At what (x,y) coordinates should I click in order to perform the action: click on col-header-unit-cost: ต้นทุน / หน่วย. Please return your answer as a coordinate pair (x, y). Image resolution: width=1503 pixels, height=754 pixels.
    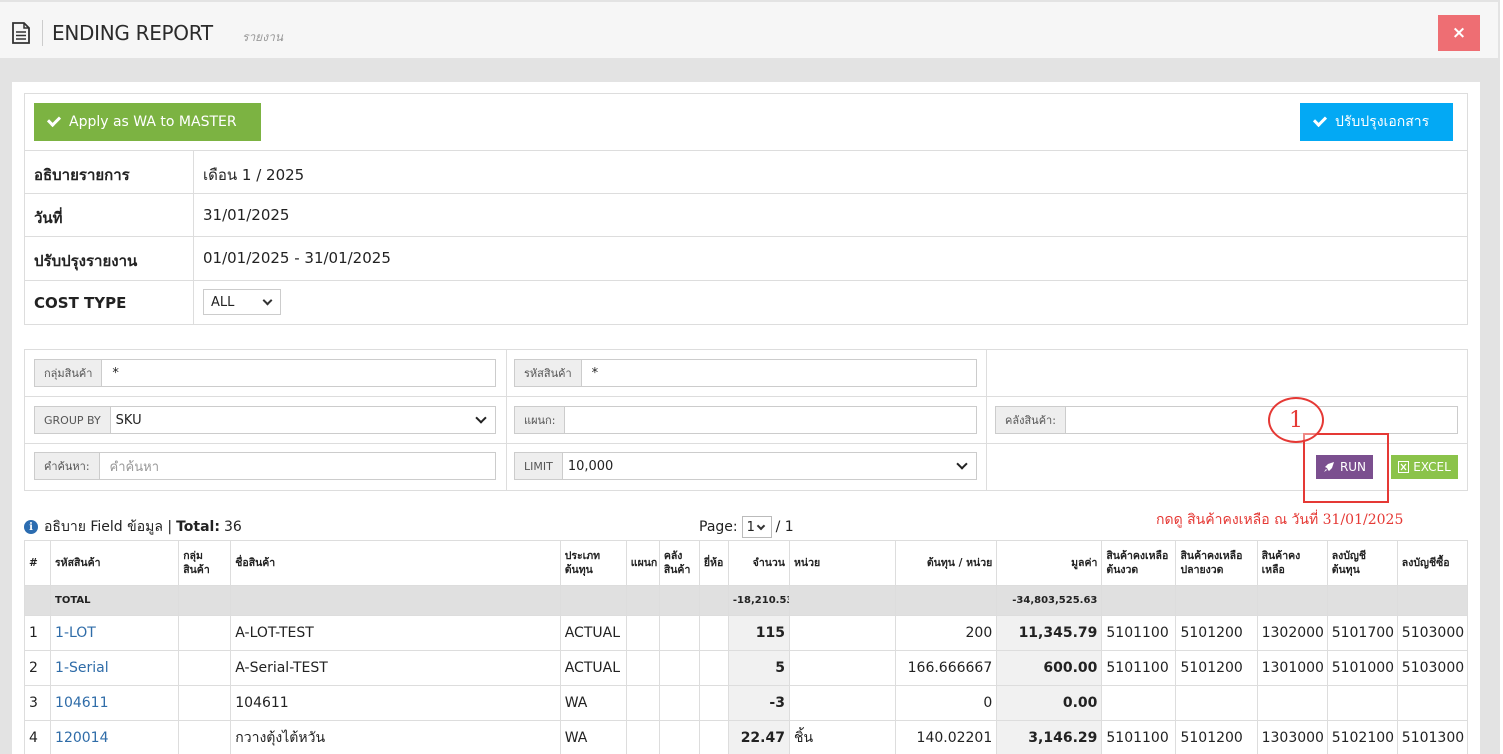
    Looking at the image, I should click on (946, 563).